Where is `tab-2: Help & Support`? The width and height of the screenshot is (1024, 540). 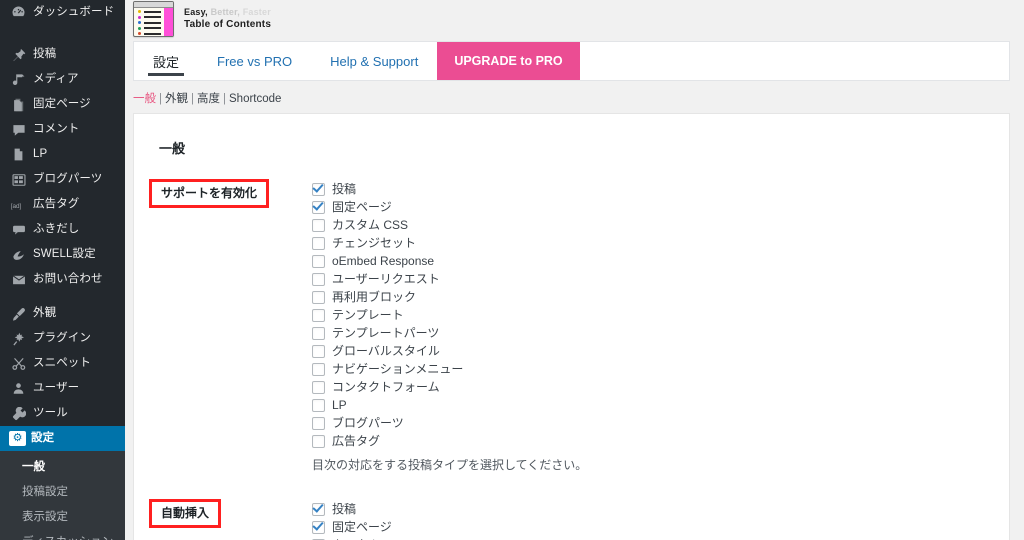 tab-2: Help & Support is located at coordinates (374, 61).